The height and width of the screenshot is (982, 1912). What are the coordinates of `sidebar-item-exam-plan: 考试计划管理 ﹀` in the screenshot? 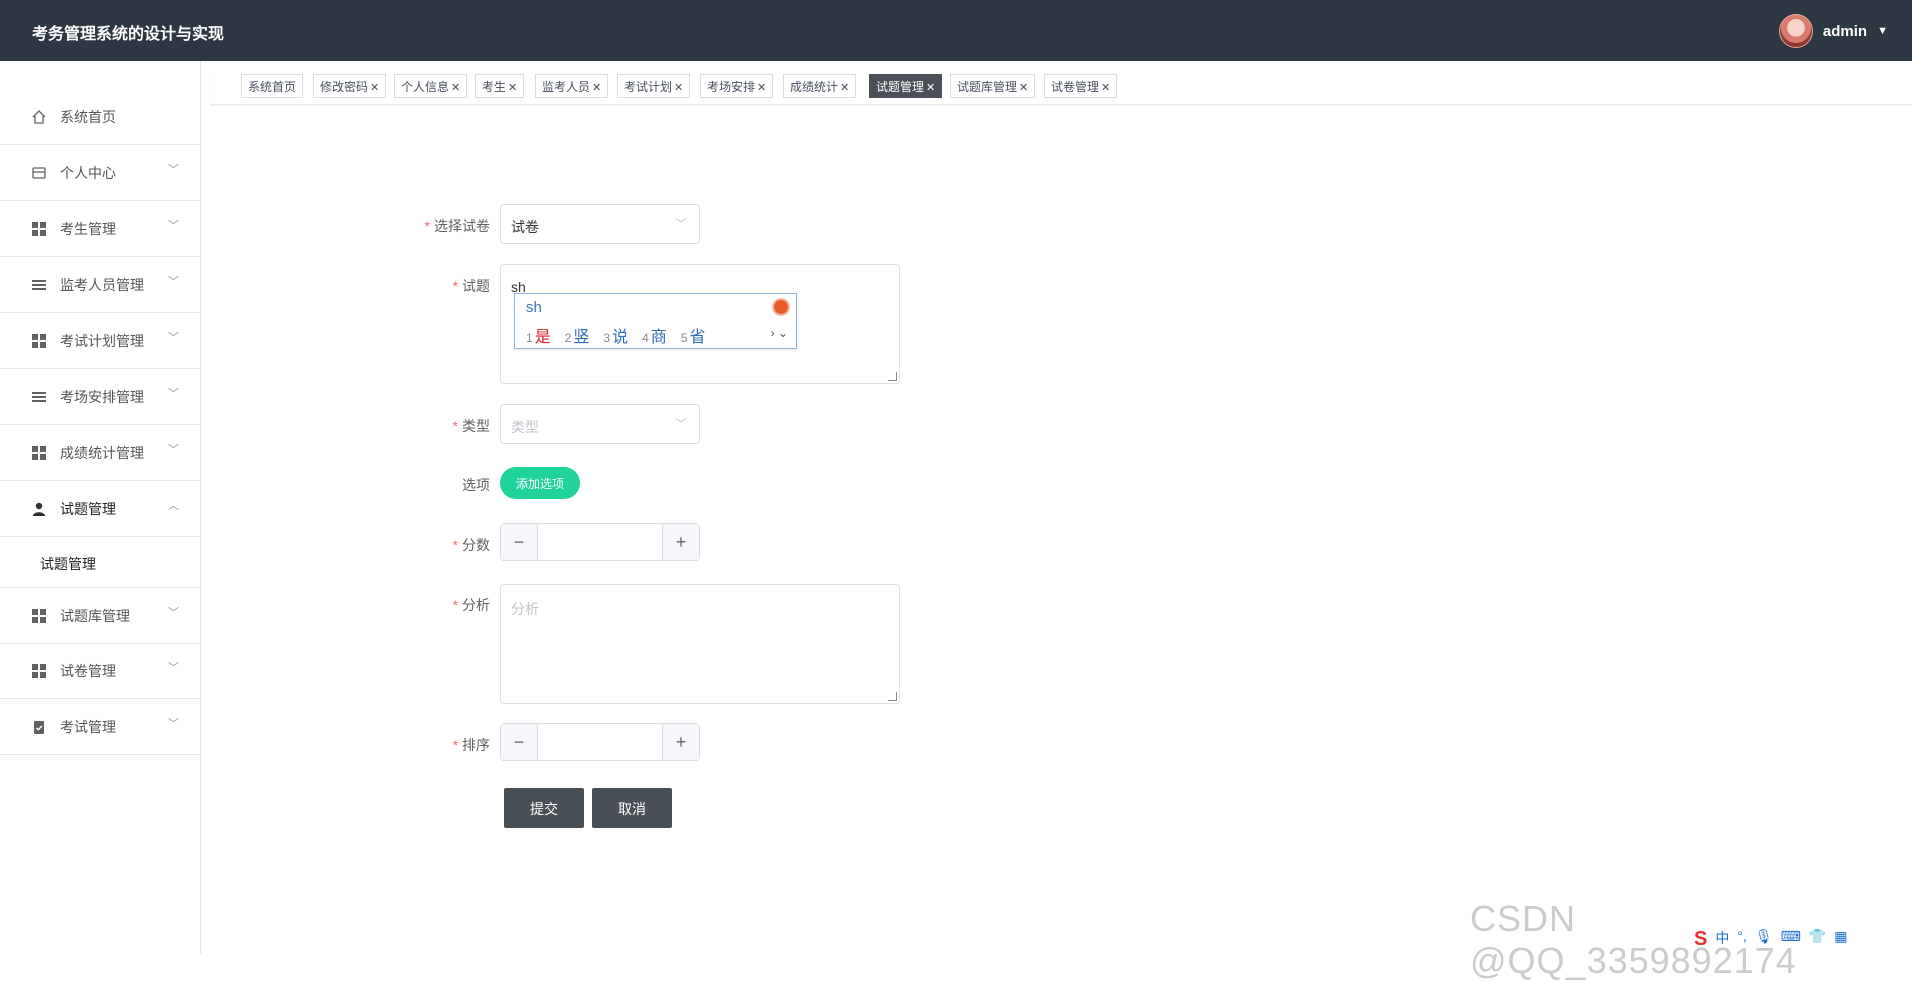 It's located at (100, 341).